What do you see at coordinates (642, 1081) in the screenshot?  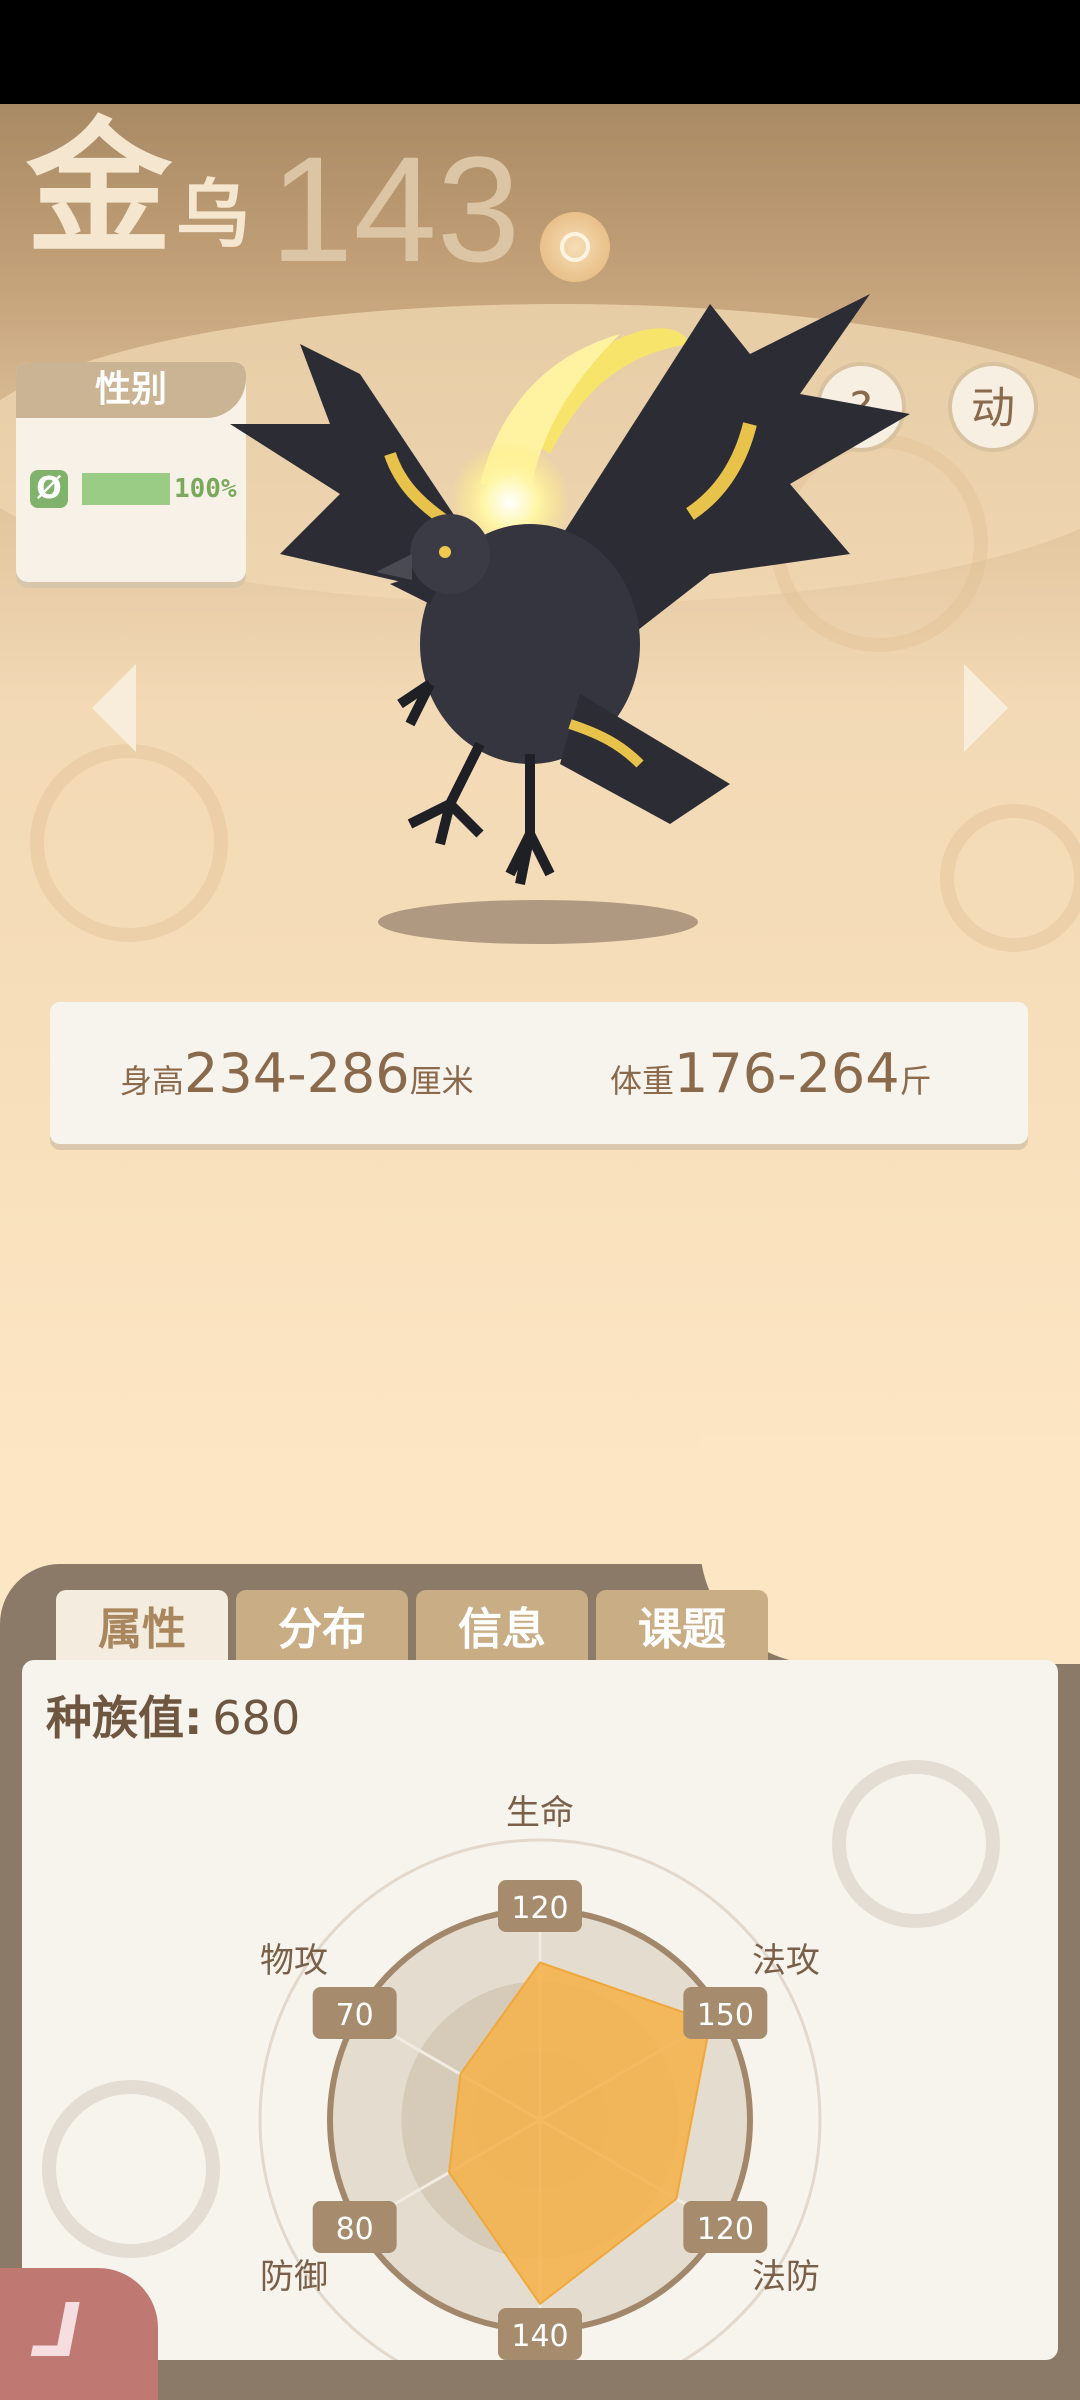 I see `weight-label: 体重` at bounding box center [642, 1081].